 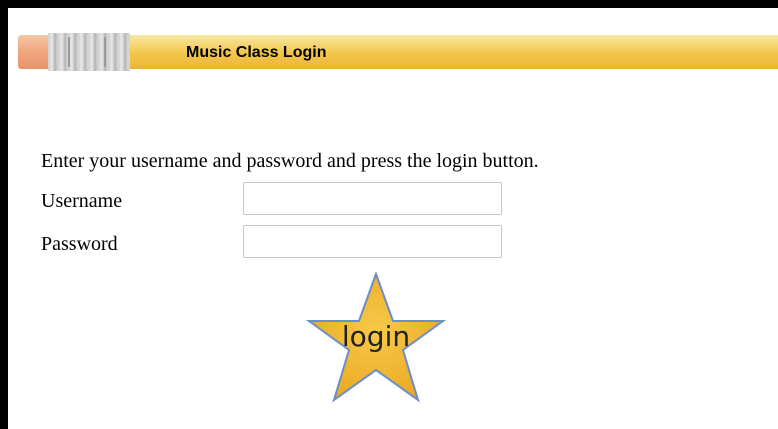 What do you see at coordinates (398, 53) in the screenshot?
I see `pencil-header: Music Class Login` at bounding box center [398, 53].